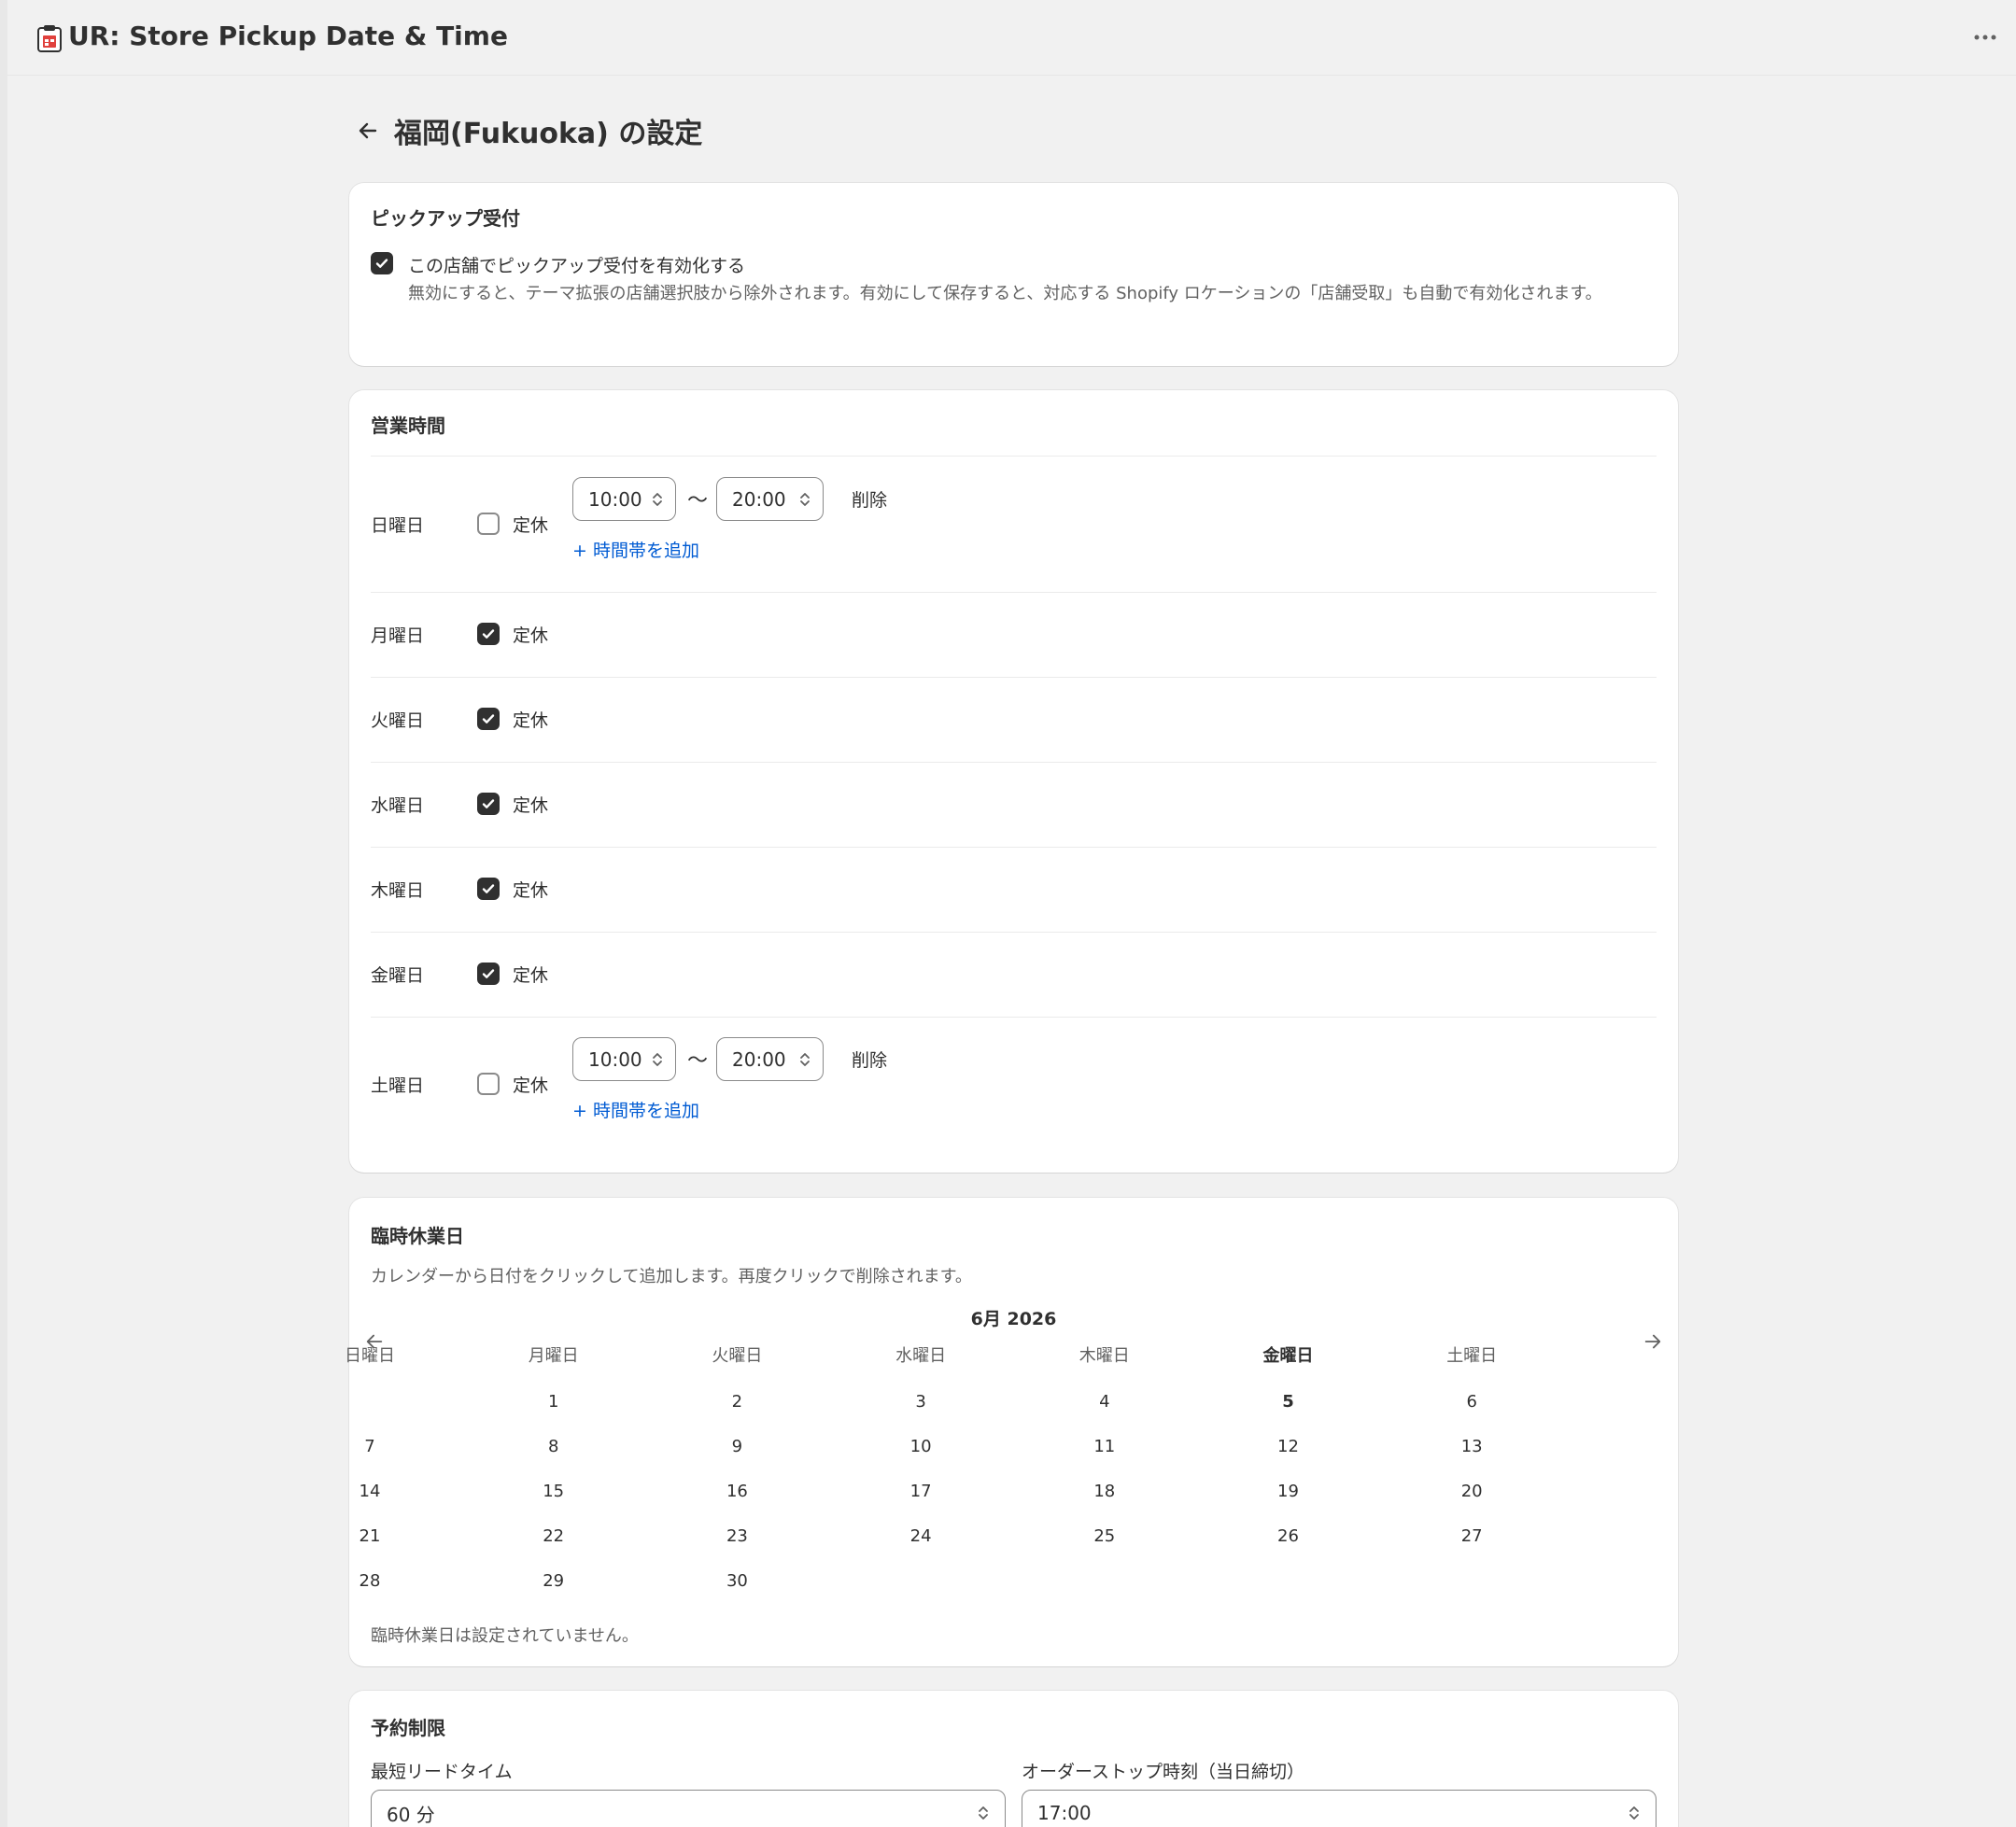 Image resolution: width=2016 pixels, height=1827 pixels. What do you see at coordinates (1288, 1402) in the screenshot?
I see `calendar-day: 5` at bounding box center [1288, 1402].